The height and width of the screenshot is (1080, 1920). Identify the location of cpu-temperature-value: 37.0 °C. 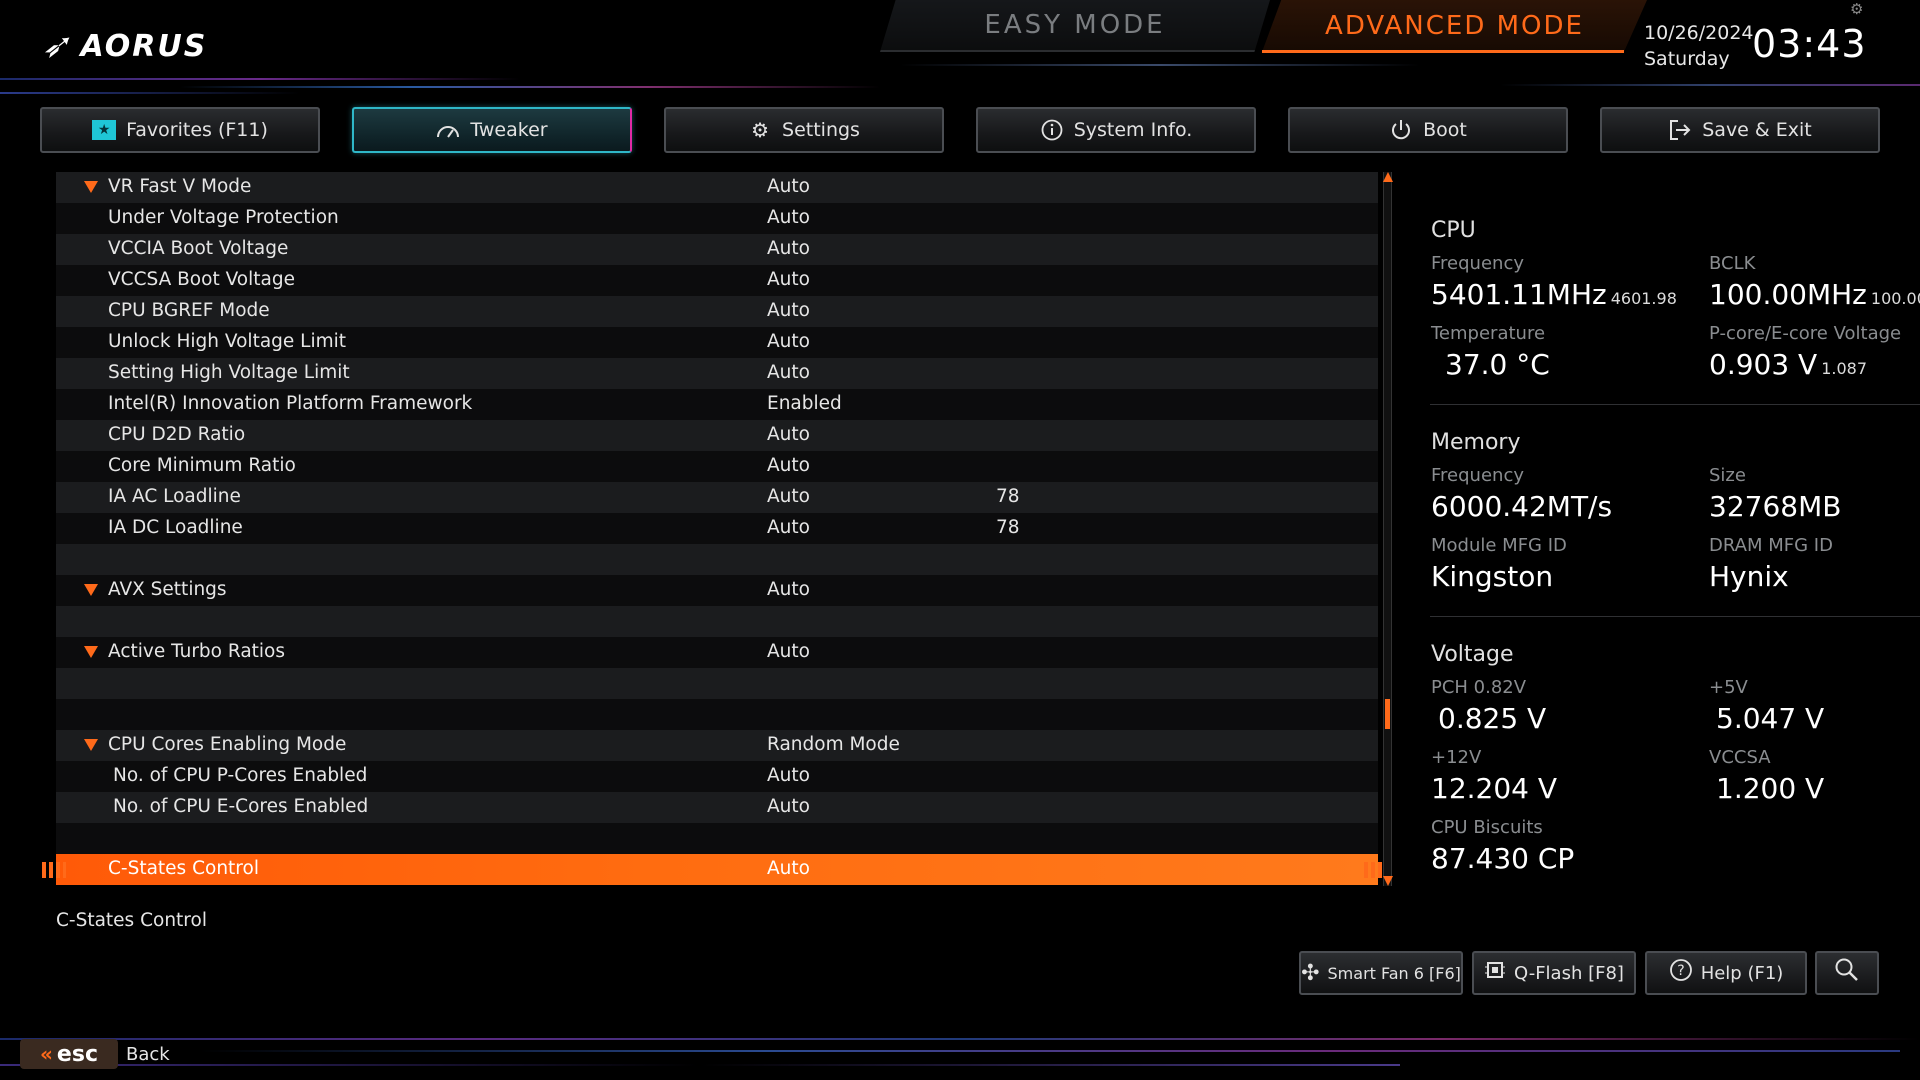
(1497, 364).